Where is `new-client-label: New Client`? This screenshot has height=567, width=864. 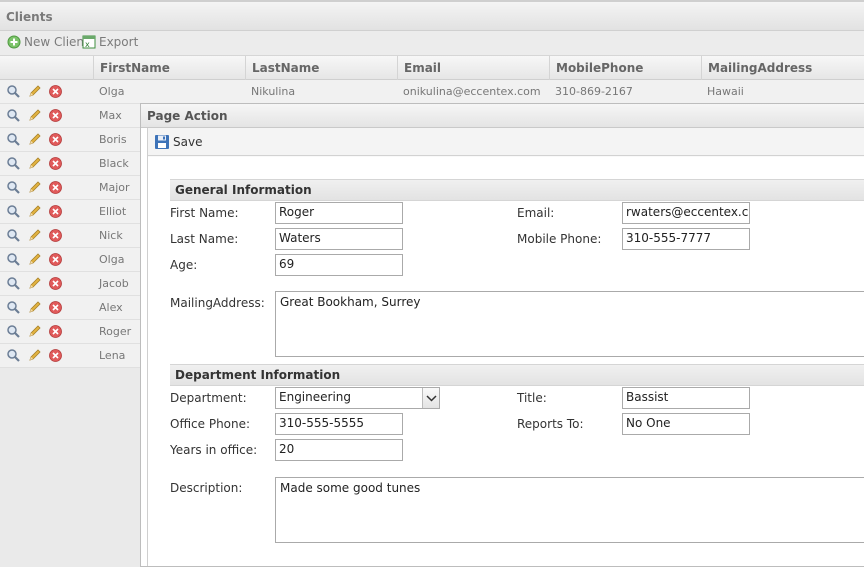 new-client-label: New Client is located at coordinates (56, 42).